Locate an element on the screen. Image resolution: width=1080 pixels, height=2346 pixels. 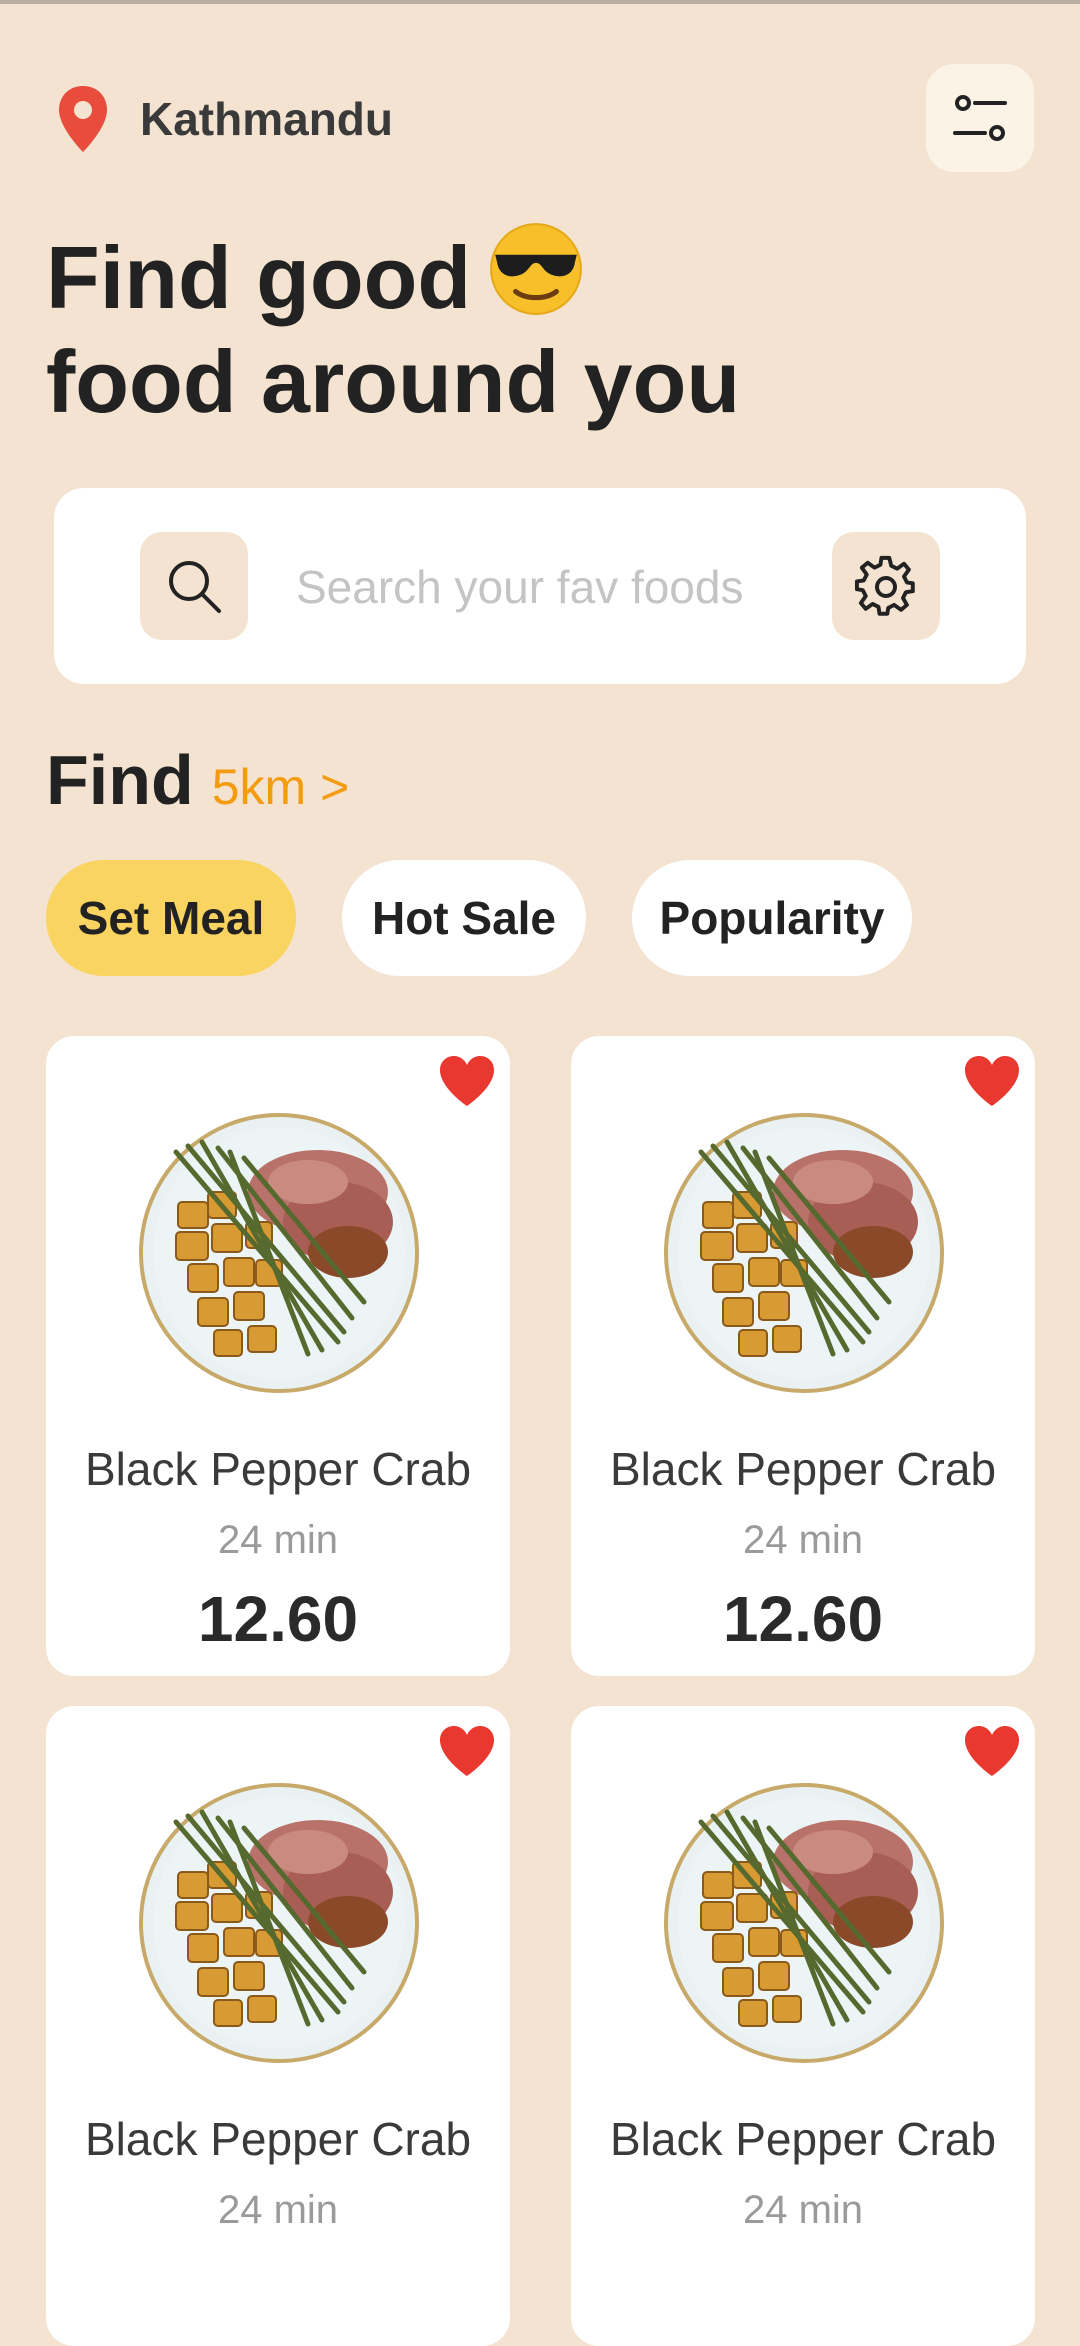
chip-set-meal: Set Meal is located at coordinates (171, 918).